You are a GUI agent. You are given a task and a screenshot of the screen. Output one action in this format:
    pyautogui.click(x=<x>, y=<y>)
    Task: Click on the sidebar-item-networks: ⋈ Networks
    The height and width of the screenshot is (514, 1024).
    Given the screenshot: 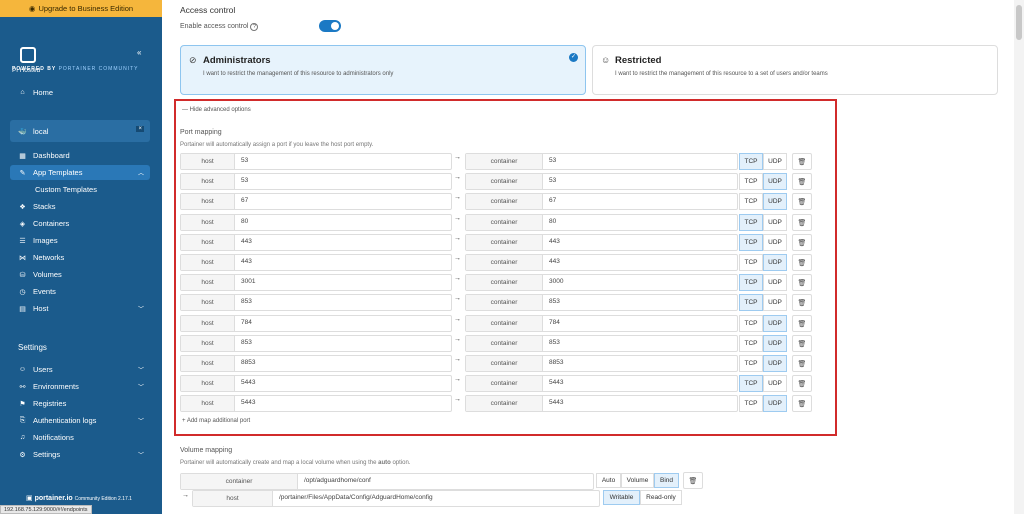 What is the action you would take?
    pyautogui.click(x=80, y=257)
    